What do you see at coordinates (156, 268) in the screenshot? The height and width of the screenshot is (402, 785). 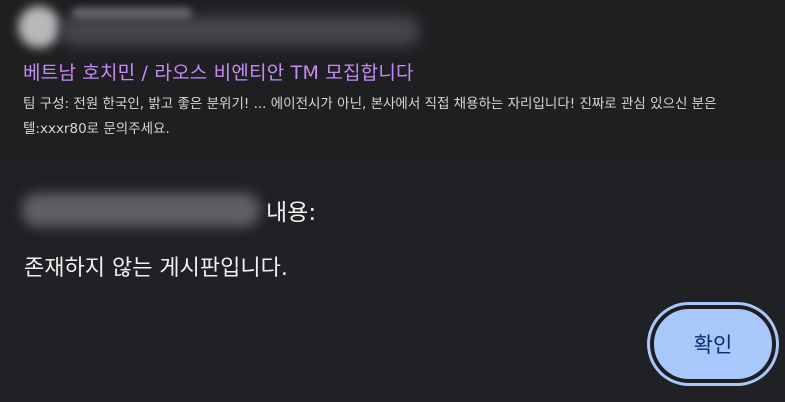 I see `dialog-message: 존재하지 않는 게시판입니다.` at bounding box center [156, 268].